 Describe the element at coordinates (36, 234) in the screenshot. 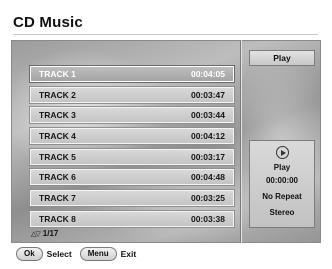

I see `scroll-arrows-icon: △▽` at that location.